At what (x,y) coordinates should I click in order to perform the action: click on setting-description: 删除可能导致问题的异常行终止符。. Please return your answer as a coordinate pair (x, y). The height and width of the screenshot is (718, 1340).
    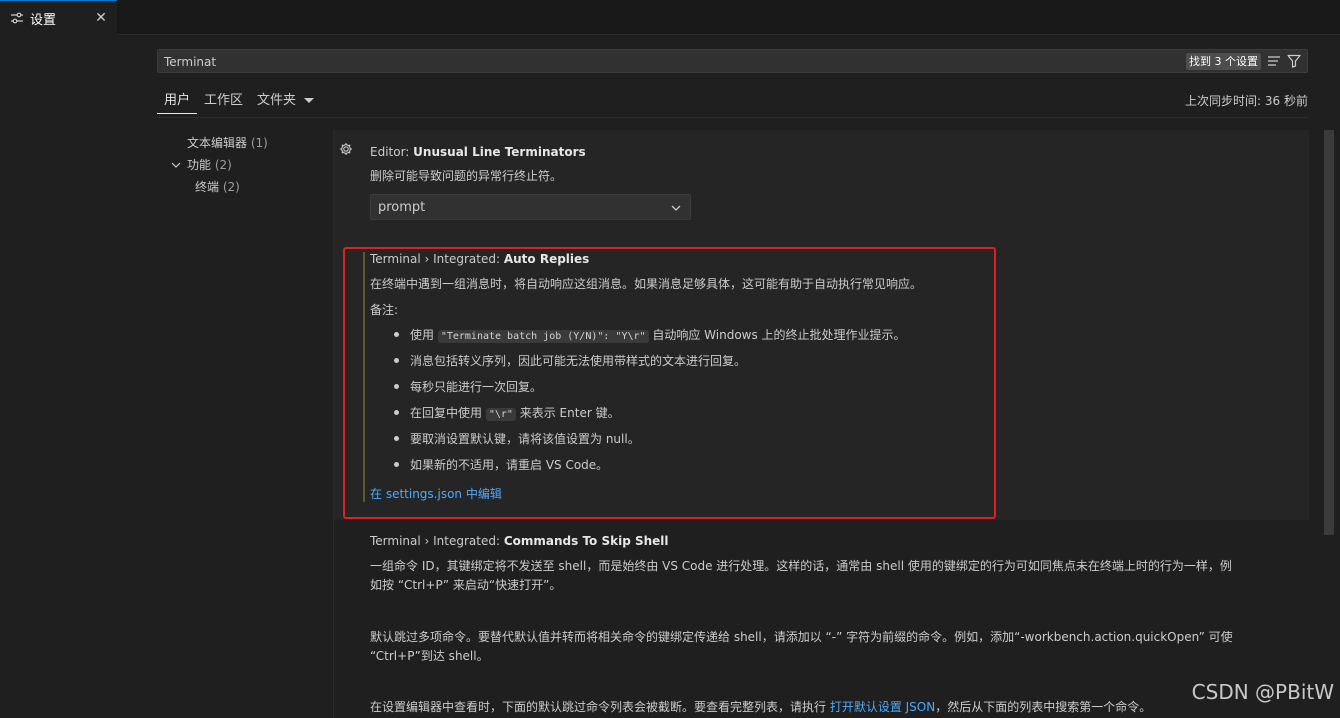
    Looking at the image, I should click on (466, 176).